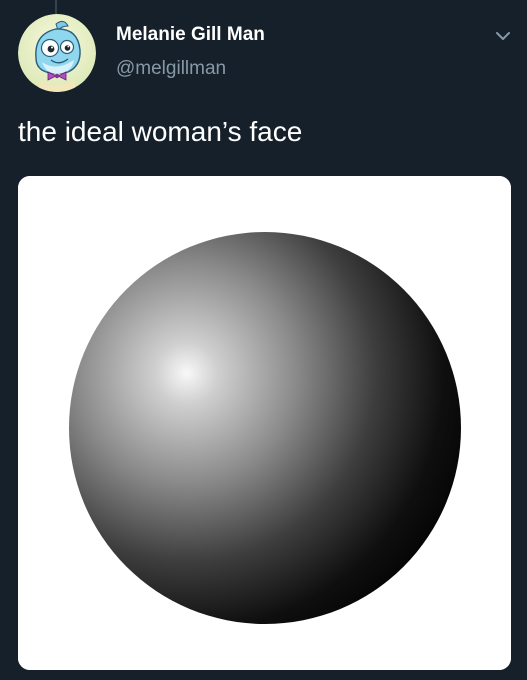 The width and height of the screenshot is (527, 680). Describe the element at coordinates (160, 131) in the screenshot. I see `tweet-text: the ideal woman’s face` at that location.